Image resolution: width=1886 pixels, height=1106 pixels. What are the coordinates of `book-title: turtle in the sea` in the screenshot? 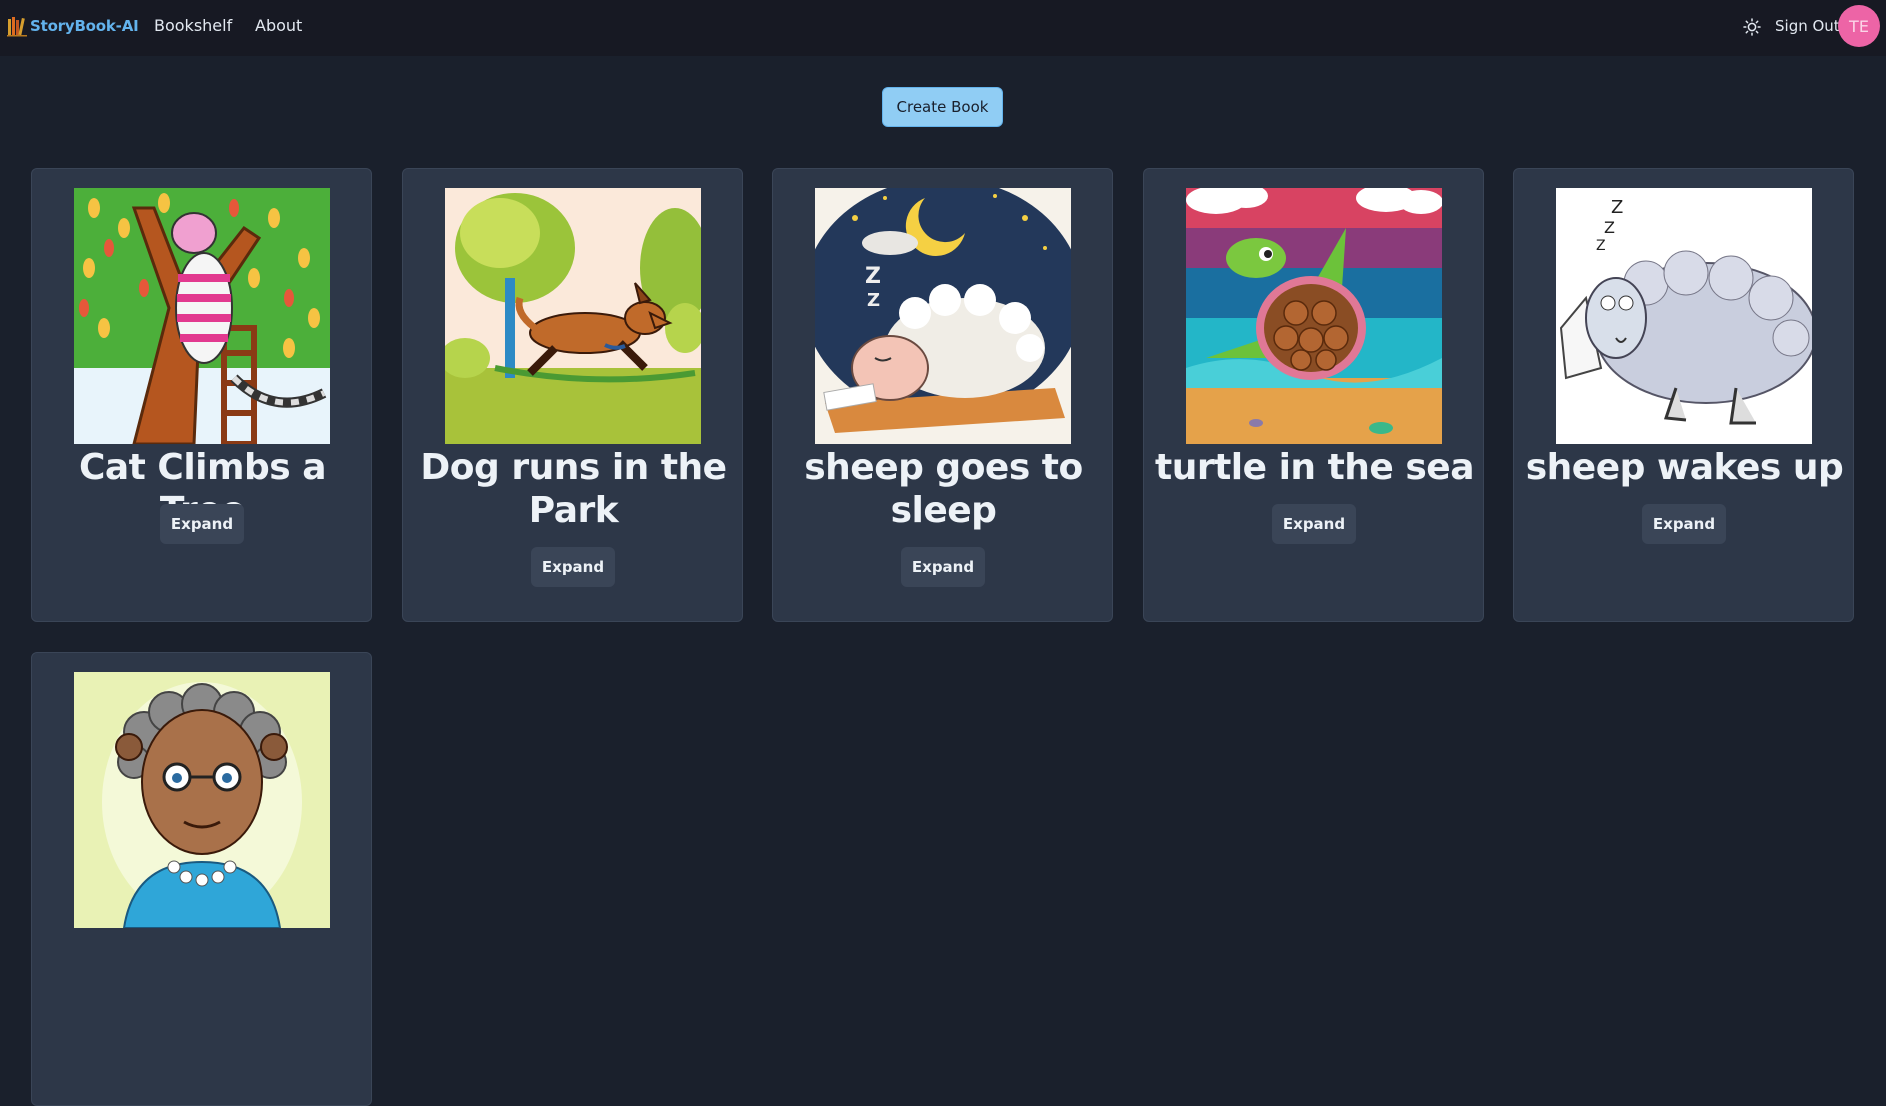 It's located at (1314, 467).